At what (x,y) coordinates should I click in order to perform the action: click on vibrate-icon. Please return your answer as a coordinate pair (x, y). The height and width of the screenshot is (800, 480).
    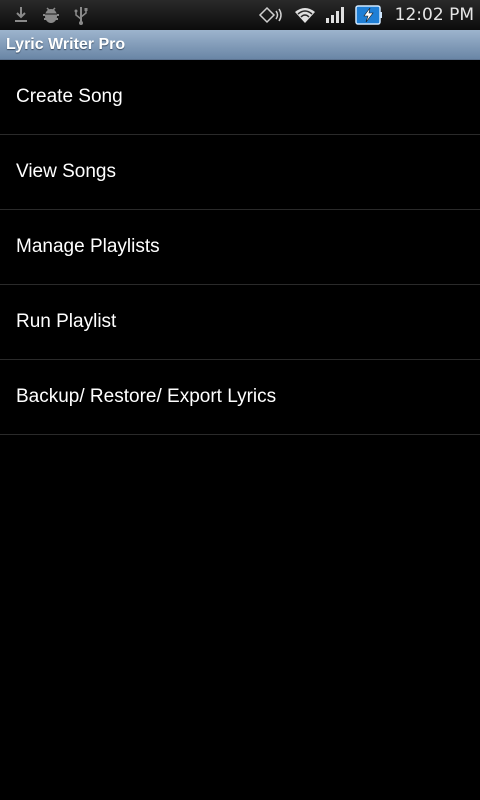
    Looking at the image, I should click on (271, 15).